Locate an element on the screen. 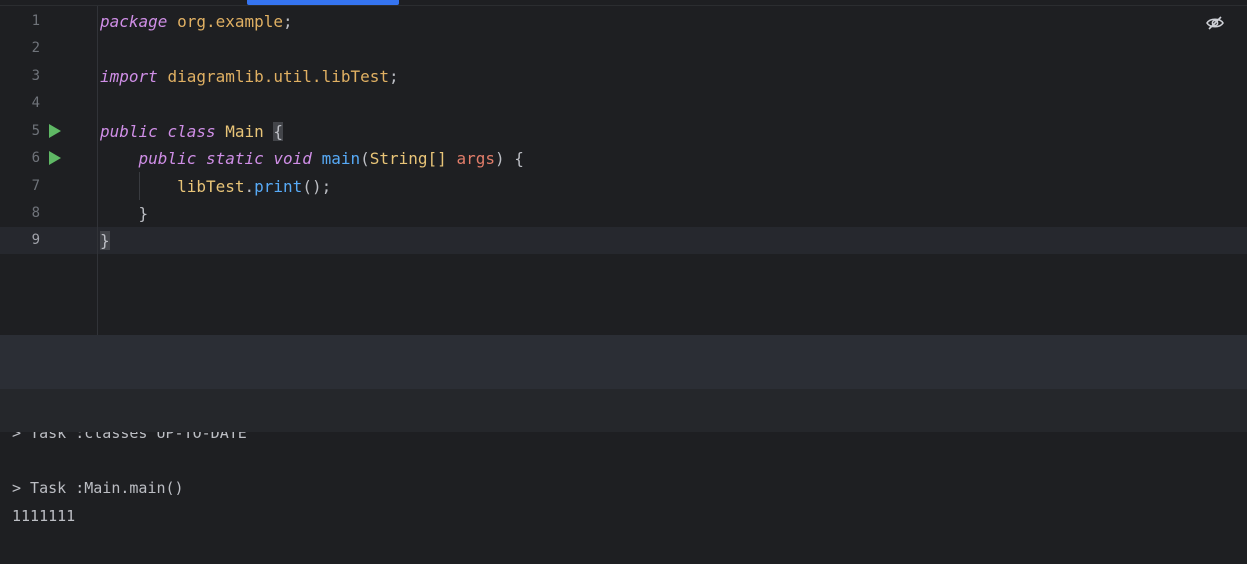 The height and width of the screenshot is (564, 1247). class-name: Main is located at coordinates (244, 131).